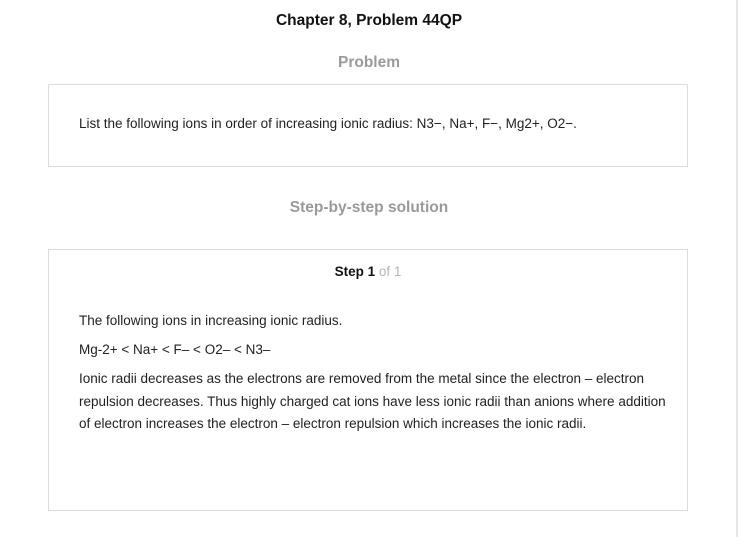 The image size is (738, 537). Describe the element at coordinates (368, 62) in the screenshot. I see `problem-heading: Problem` at that location.